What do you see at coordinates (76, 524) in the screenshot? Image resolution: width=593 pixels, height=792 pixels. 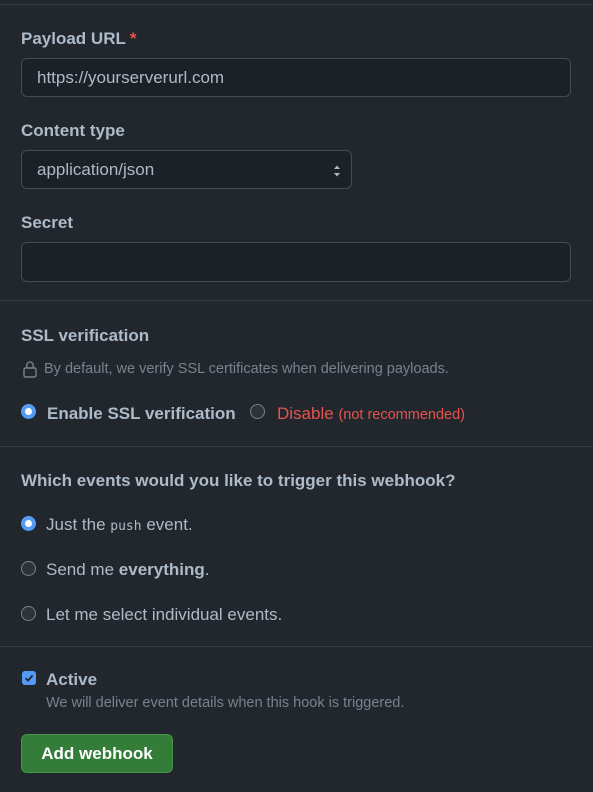 I see `event-push-prefix: Just the` at bounding box center [76, 524].